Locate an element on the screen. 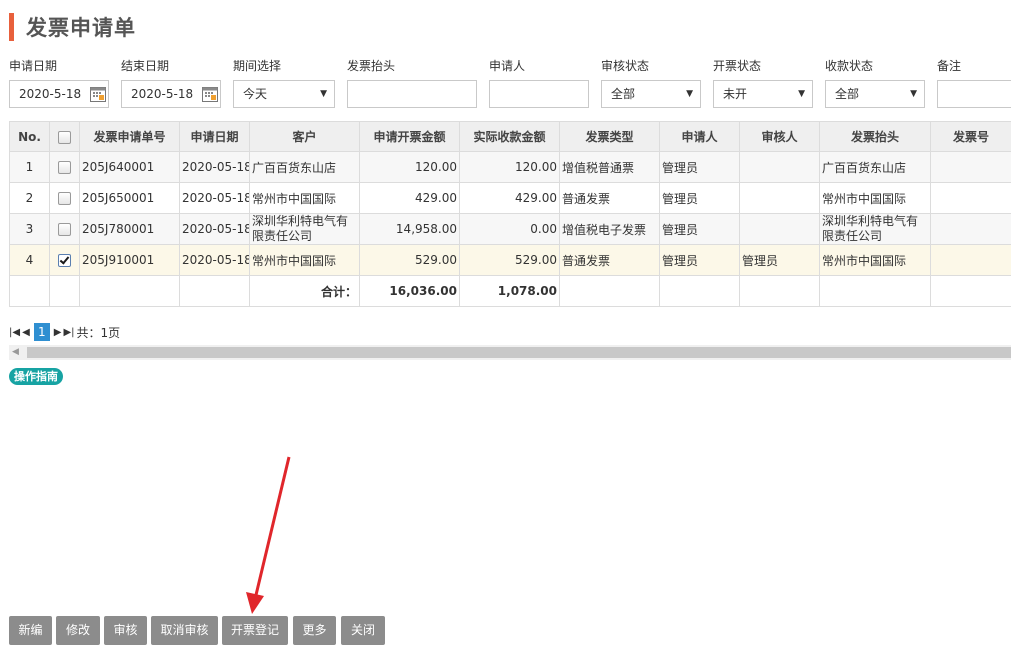 The height and width of the screenshot is (651, 1011). row-number: 2 is located at coordinates (29, 198).